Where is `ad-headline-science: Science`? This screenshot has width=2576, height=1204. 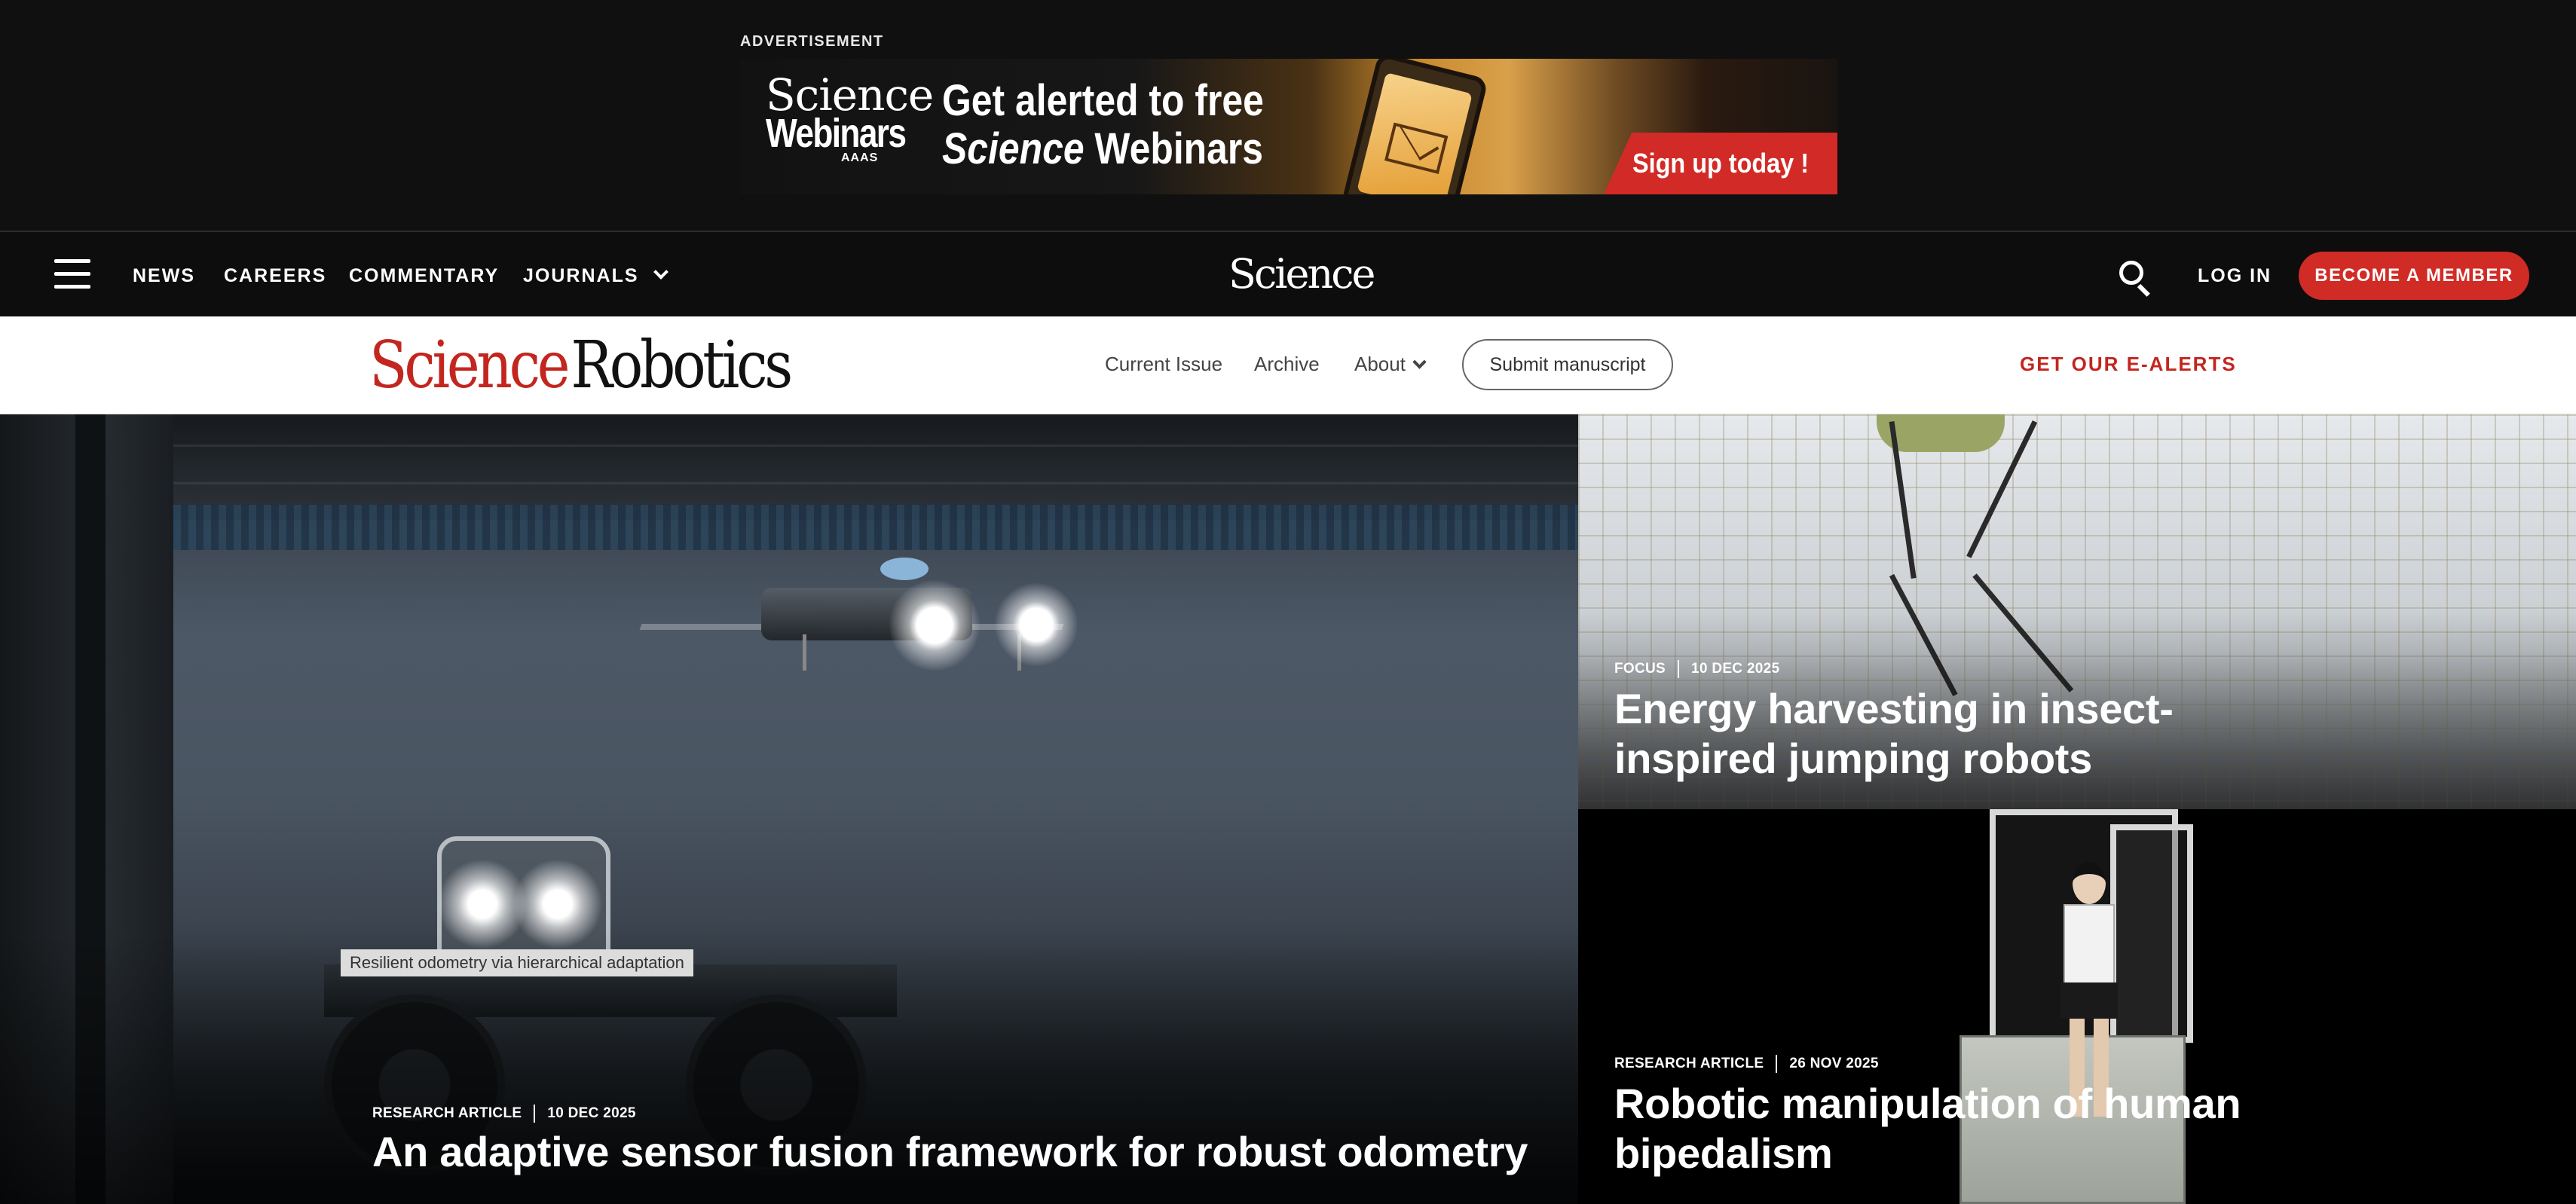
ad-headline-science: Science is located at coordinates (1014, 148).